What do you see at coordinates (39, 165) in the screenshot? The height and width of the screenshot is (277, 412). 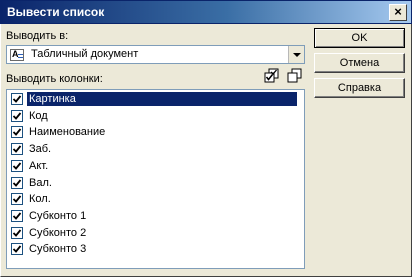 I see `column-label: Акт.` at bounding box center [39, 165].